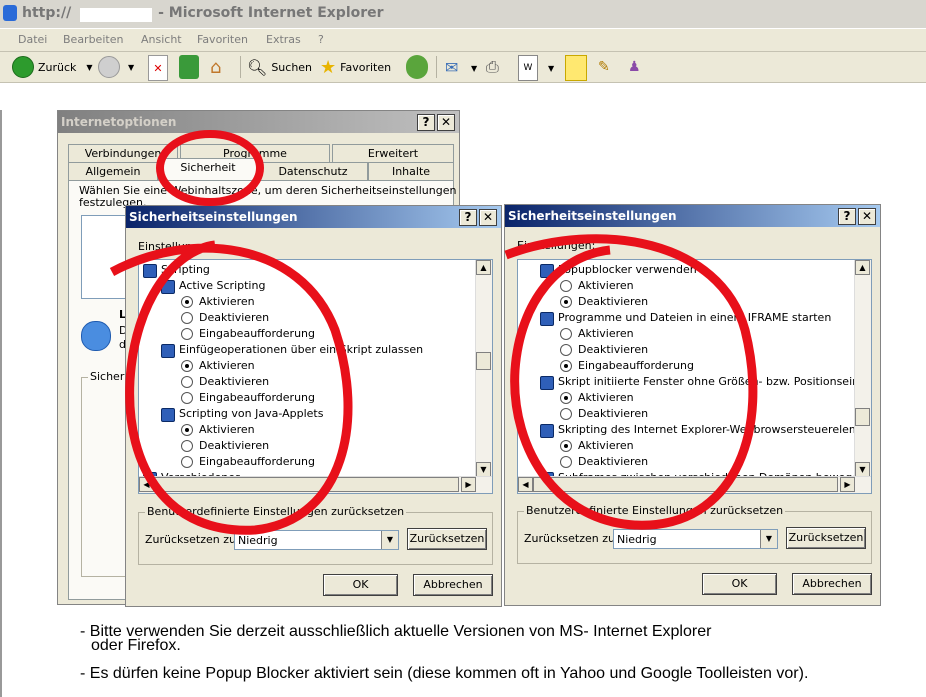 This screenshot has height=697, width=926. What do you see at coordinates (497, 67) in the screenshot?
I see `print-icon: ⎙` at bounding box center [497, 67].